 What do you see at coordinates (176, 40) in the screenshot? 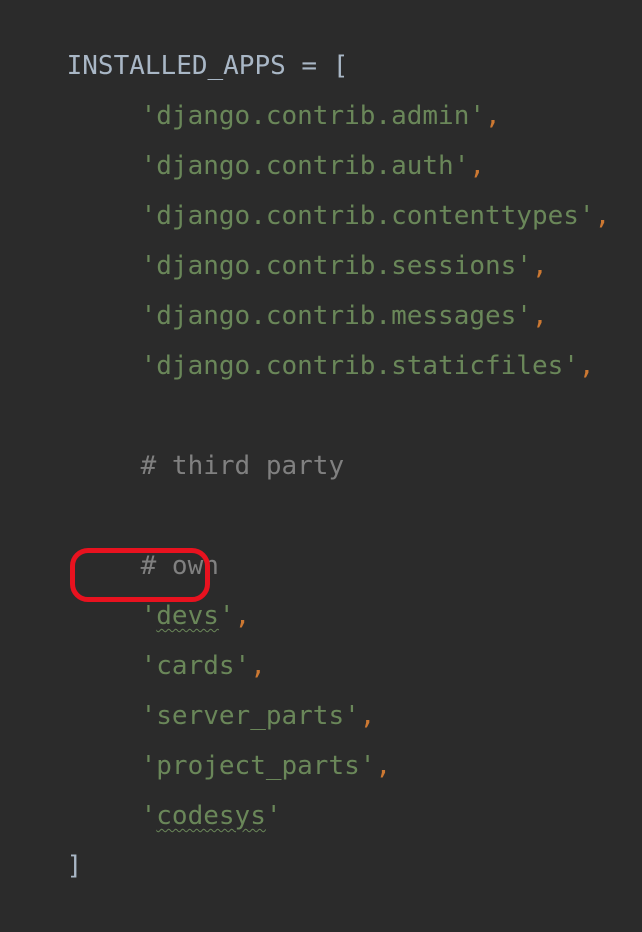
I see `code-line-declaration: INSTALLED_APPS = [` at bounding box center [176, 40].